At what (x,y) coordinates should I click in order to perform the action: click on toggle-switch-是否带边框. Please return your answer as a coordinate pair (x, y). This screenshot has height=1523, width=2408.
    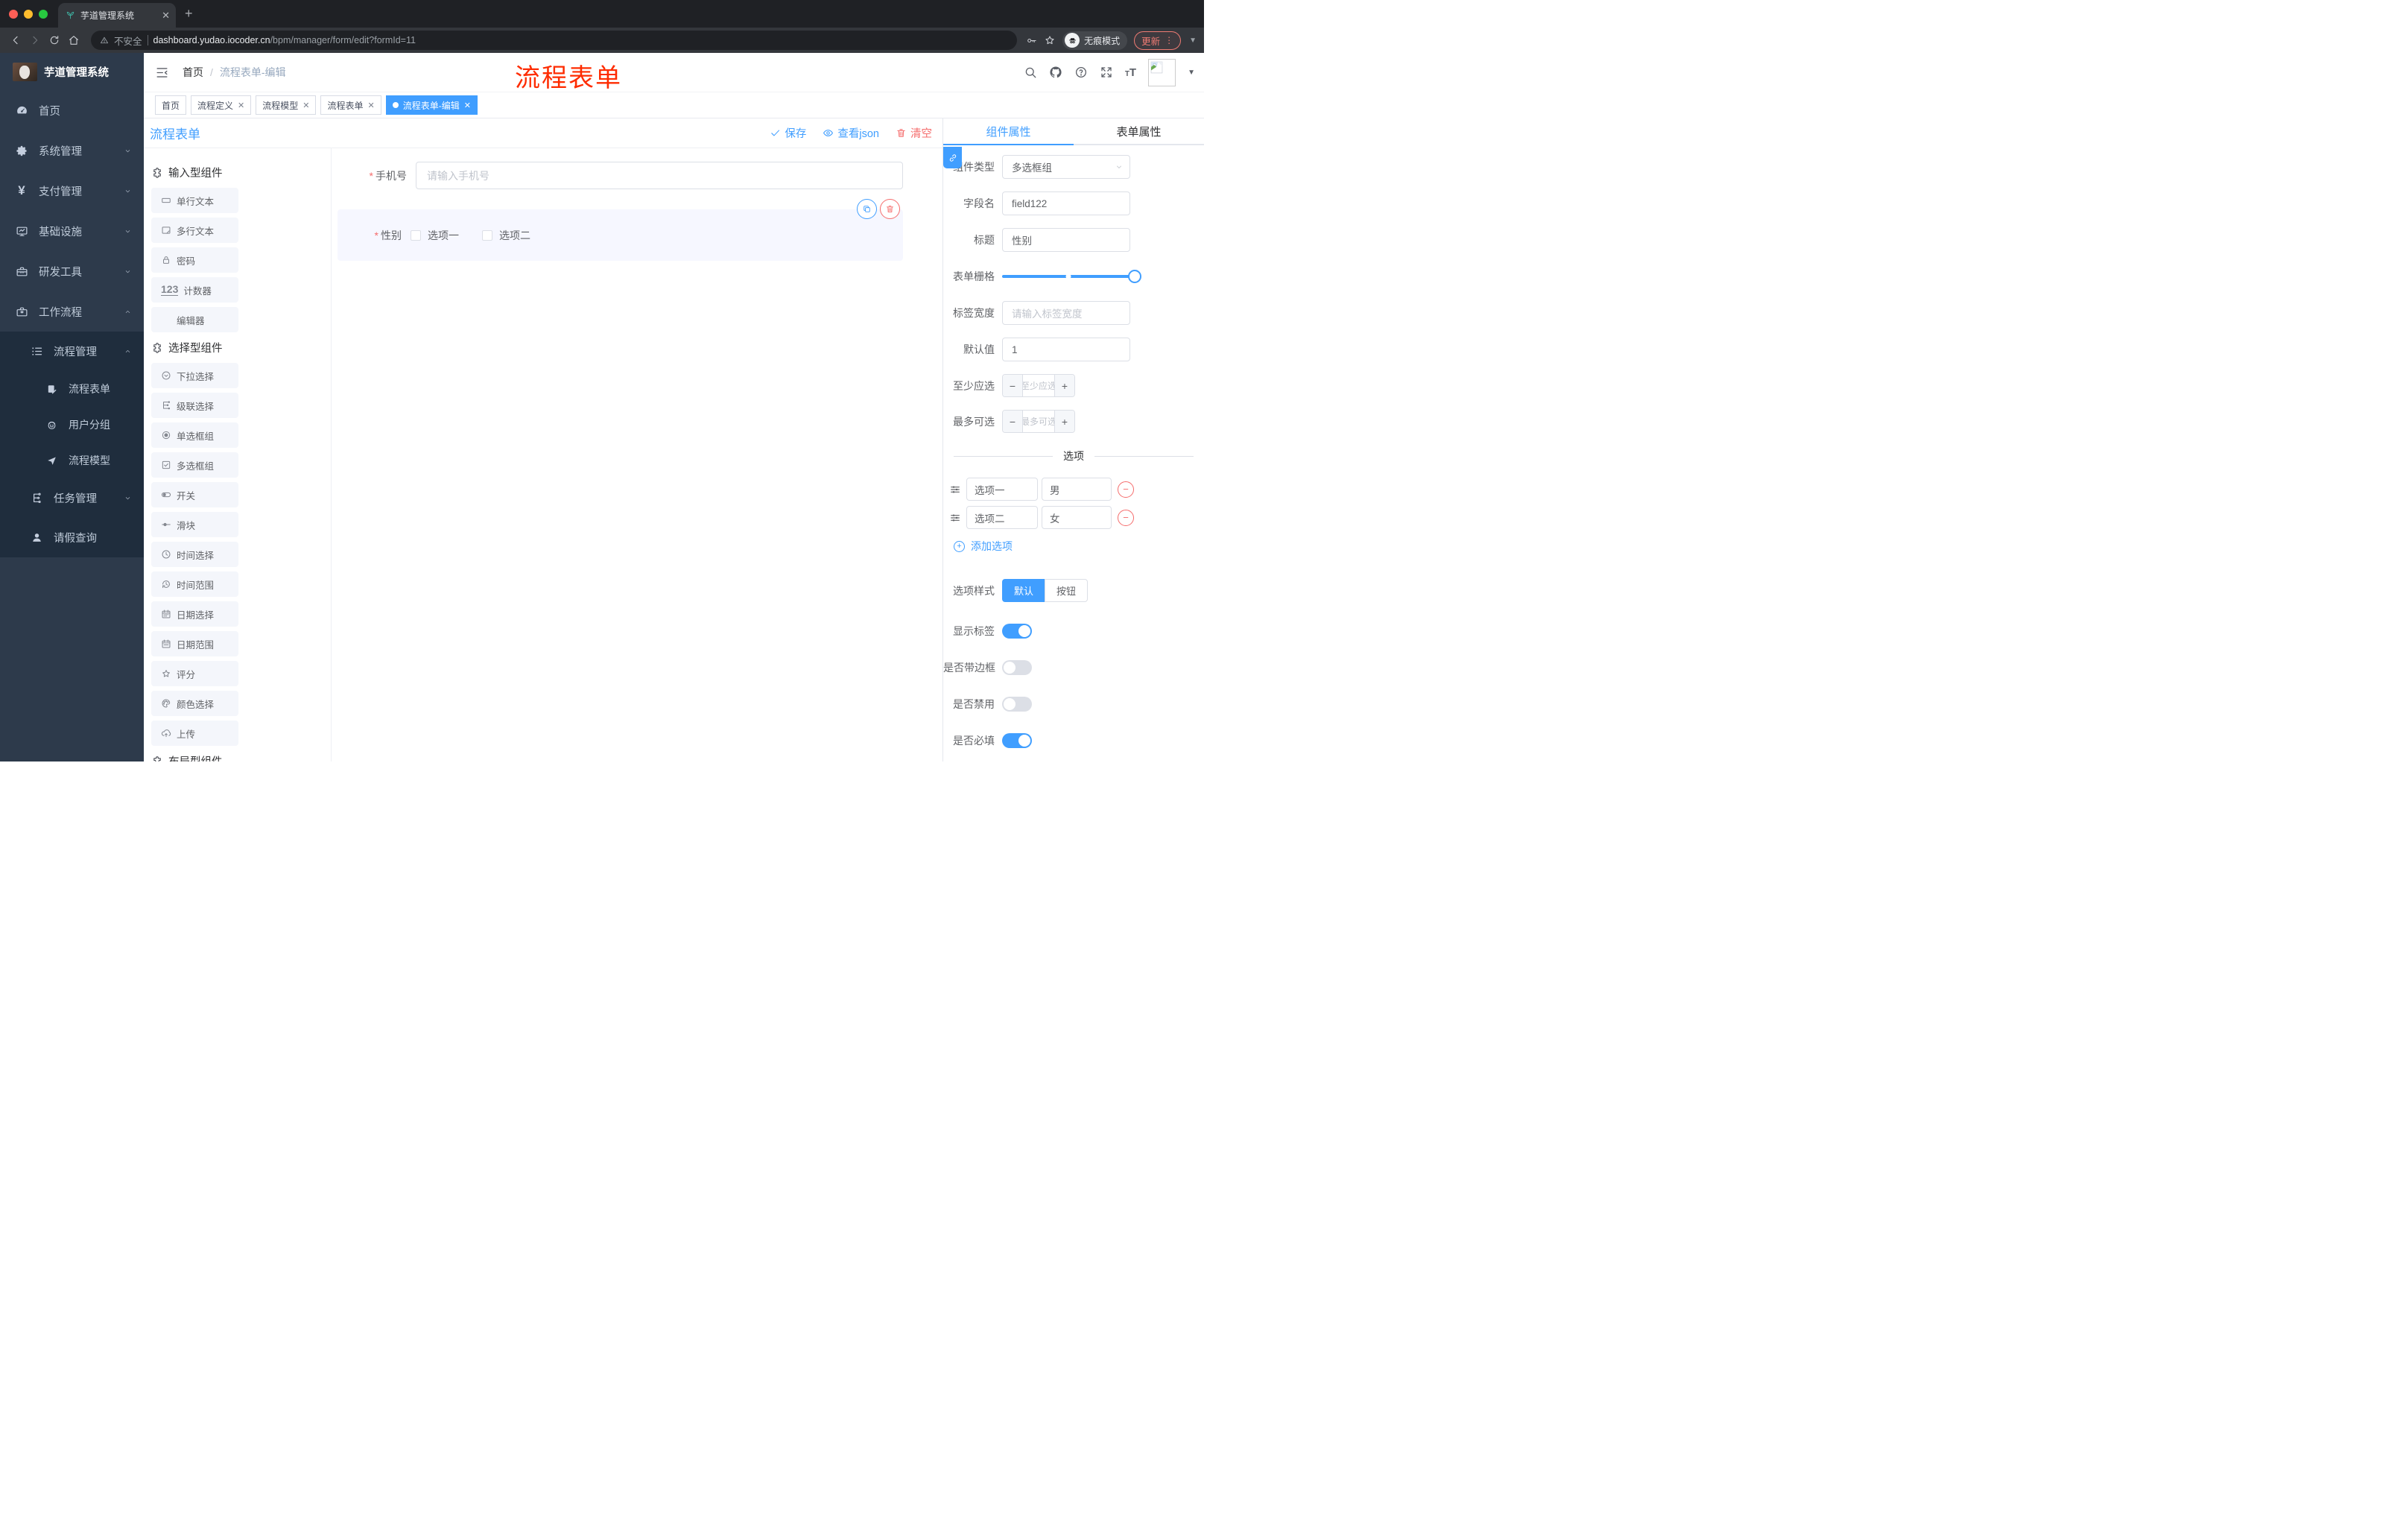
    Looking at the image, I should click on (1017, 668).